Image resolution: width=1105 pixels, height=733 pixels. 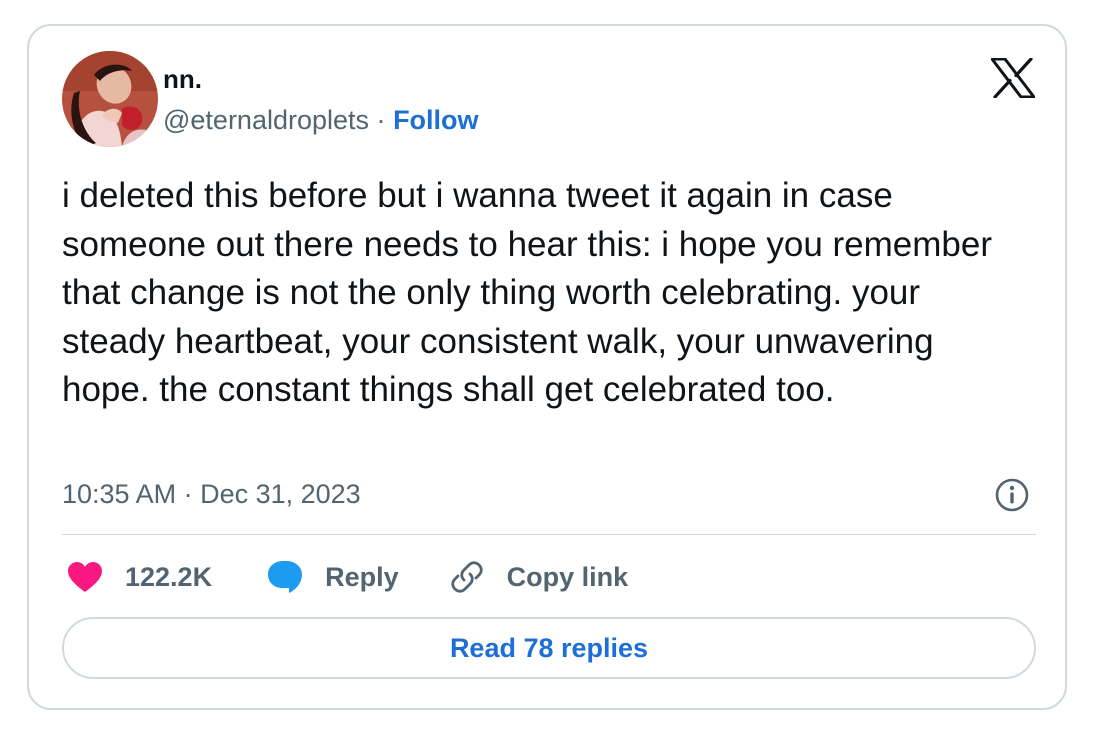 I want to click on follow-button: Follow, so click(x=435, y=120).